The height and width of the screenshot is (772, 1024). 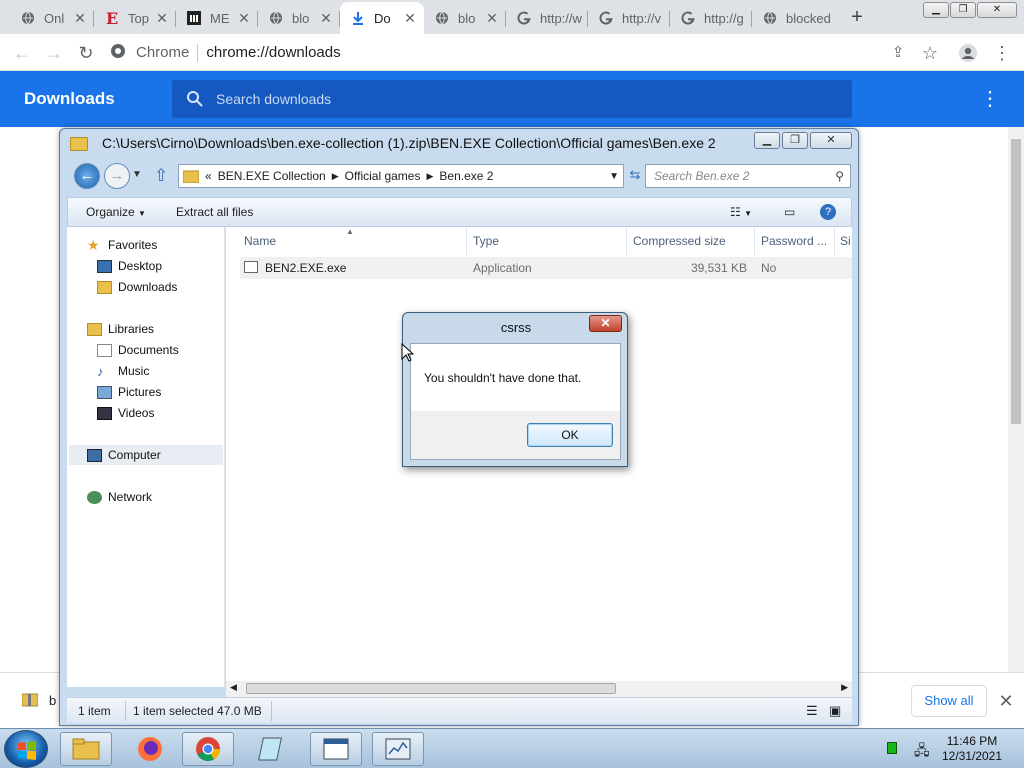 I want to click on organize-button: Organize ▼, so click(x=116, y=212).